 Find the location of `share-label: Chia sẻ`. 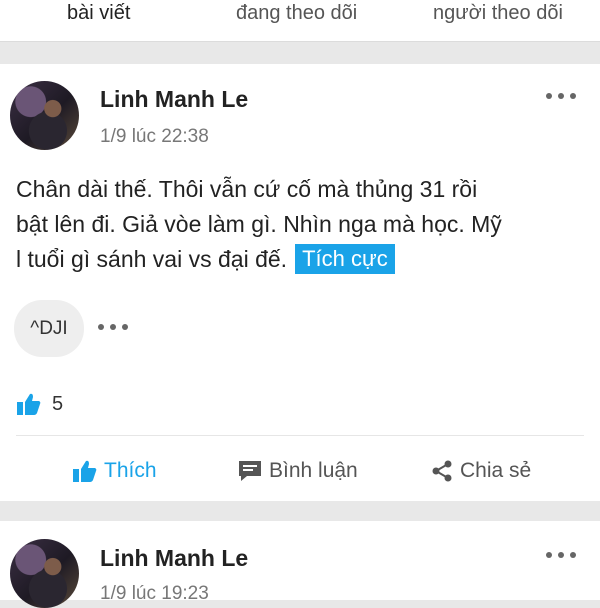

share-label: Chia sẻ is located at coordinates (496, 470).